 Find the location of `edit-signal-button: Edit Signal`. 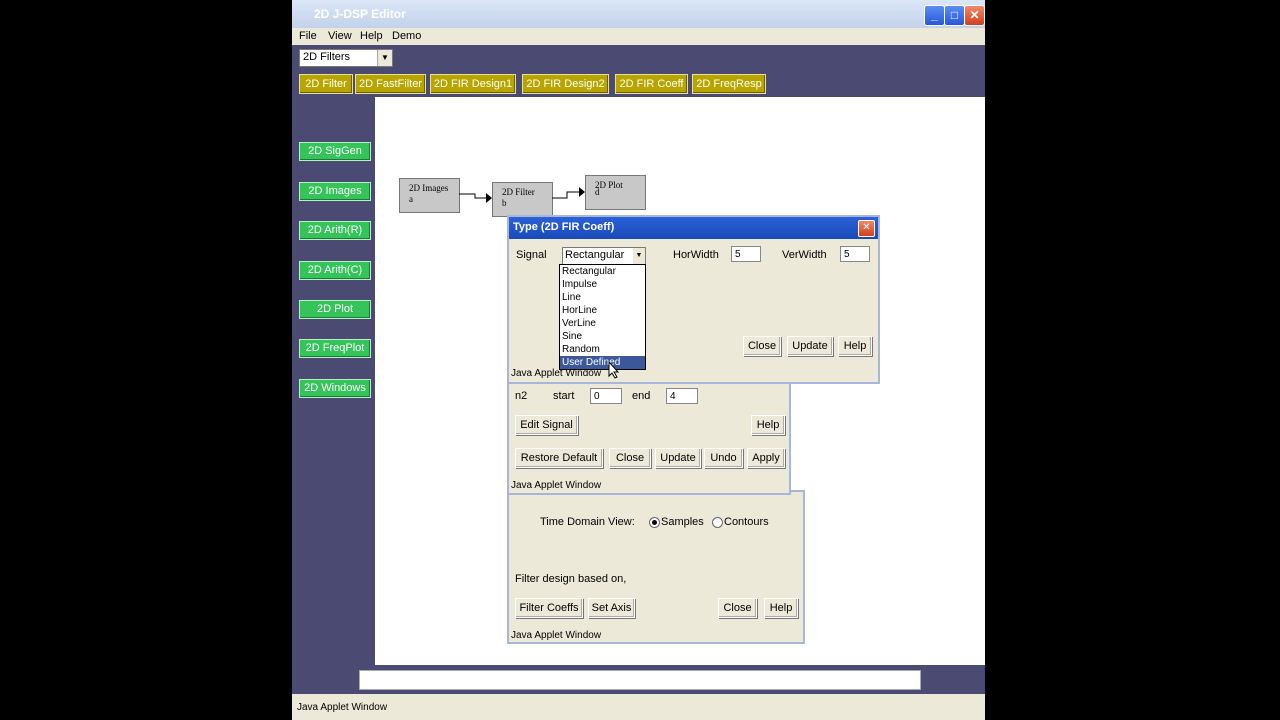

edit-signal-button: Edit Signal is located at coordinates (546, 425).